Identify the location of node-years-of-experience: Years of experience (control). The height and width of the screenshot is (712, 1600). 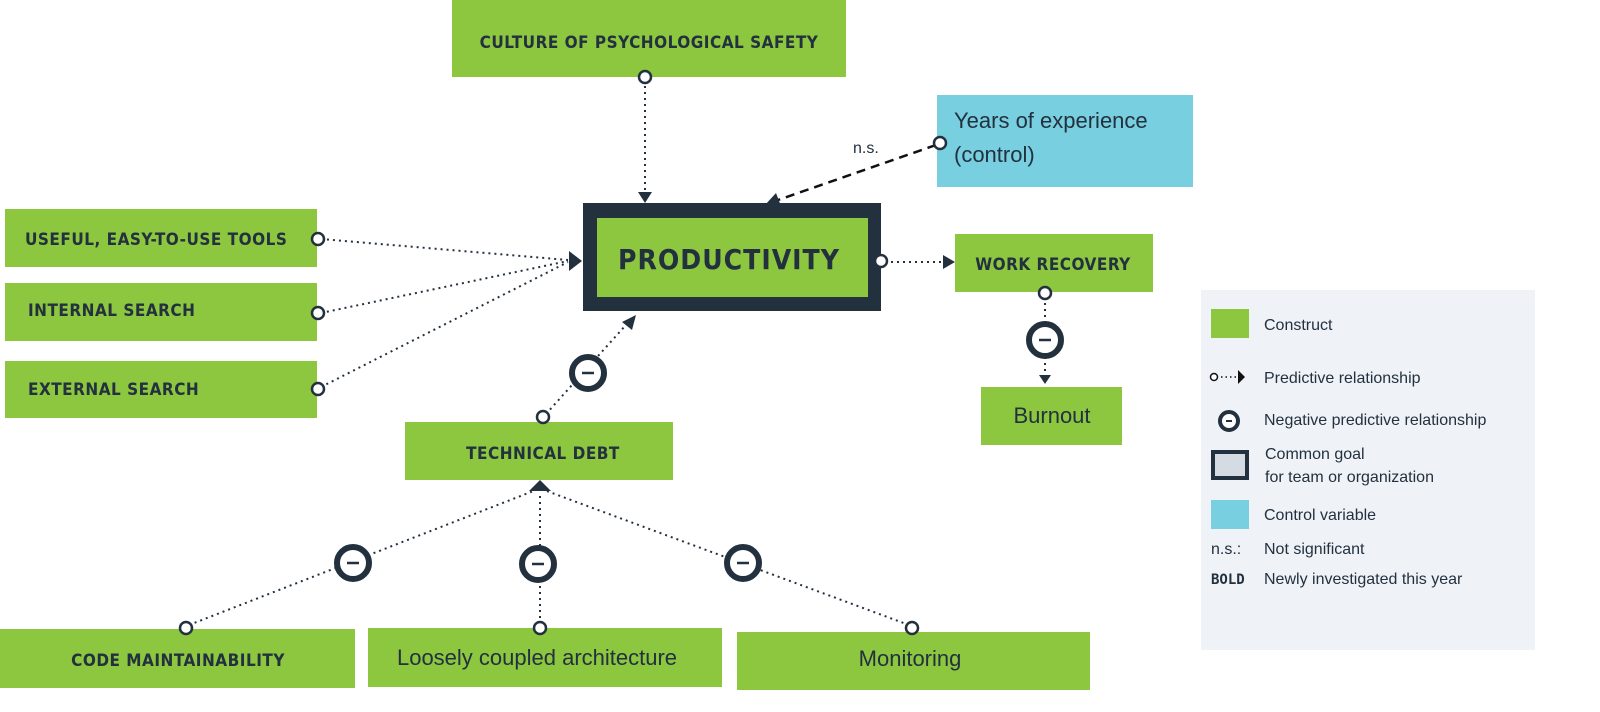
(1065, 141).